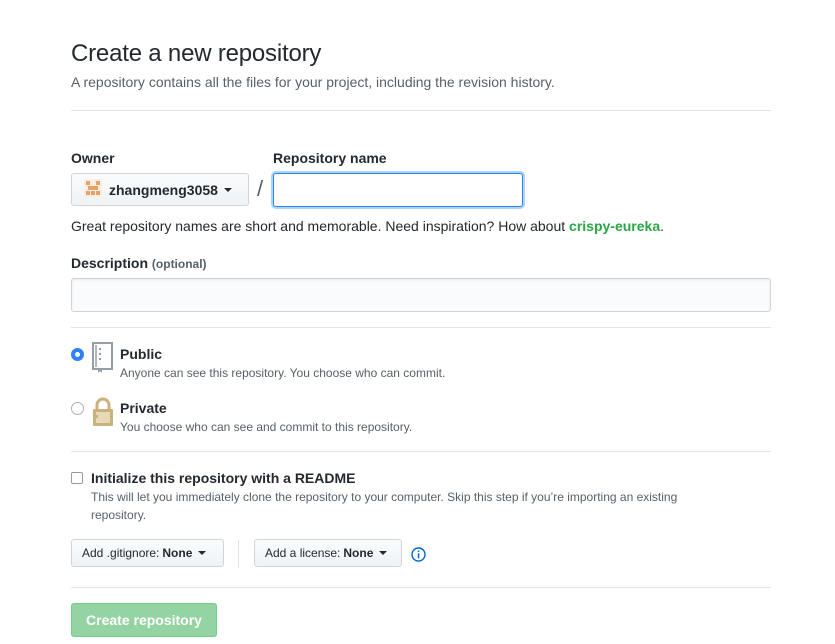 The image size is (835, 644). I want to click on readme-note-line2: repository., so click(119, 515).